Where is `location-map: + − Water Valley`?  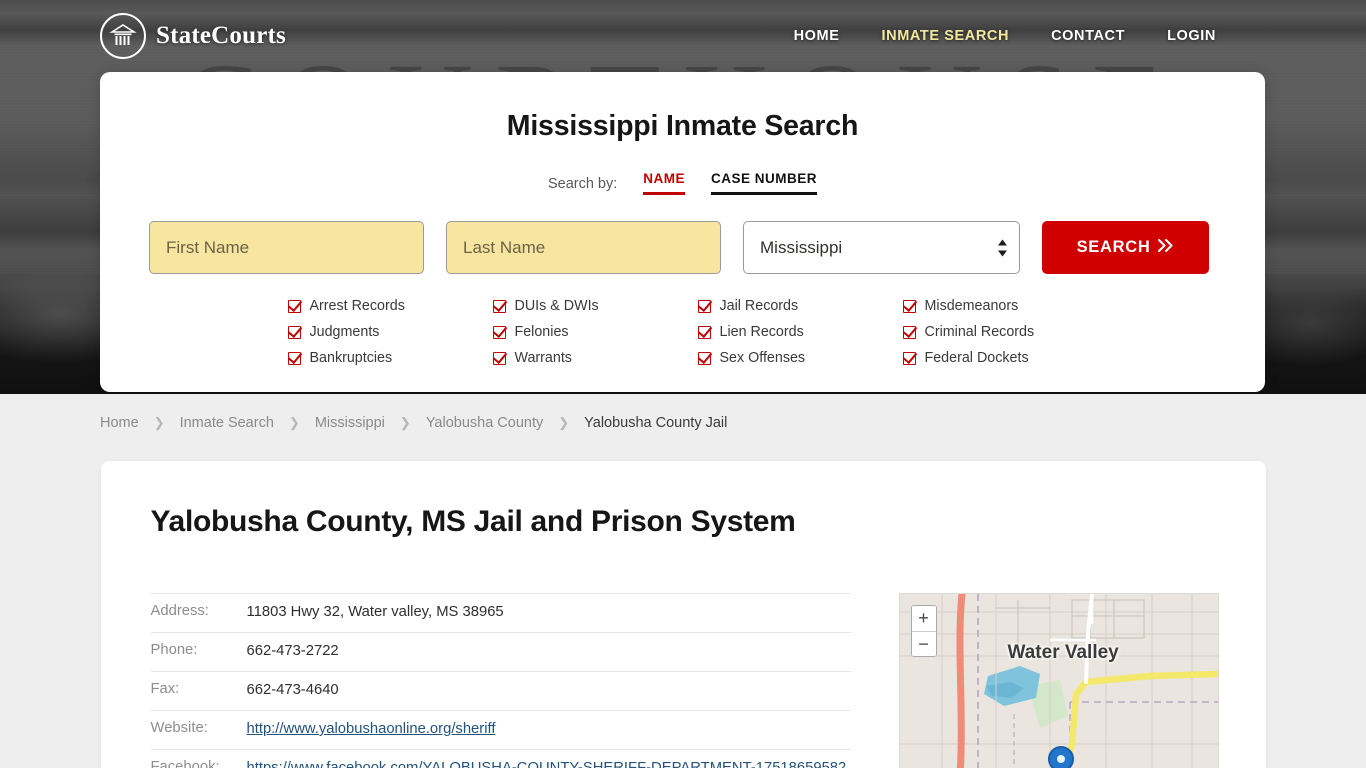 location-map: + − Water Valley is located at coordinates (1058, 680).